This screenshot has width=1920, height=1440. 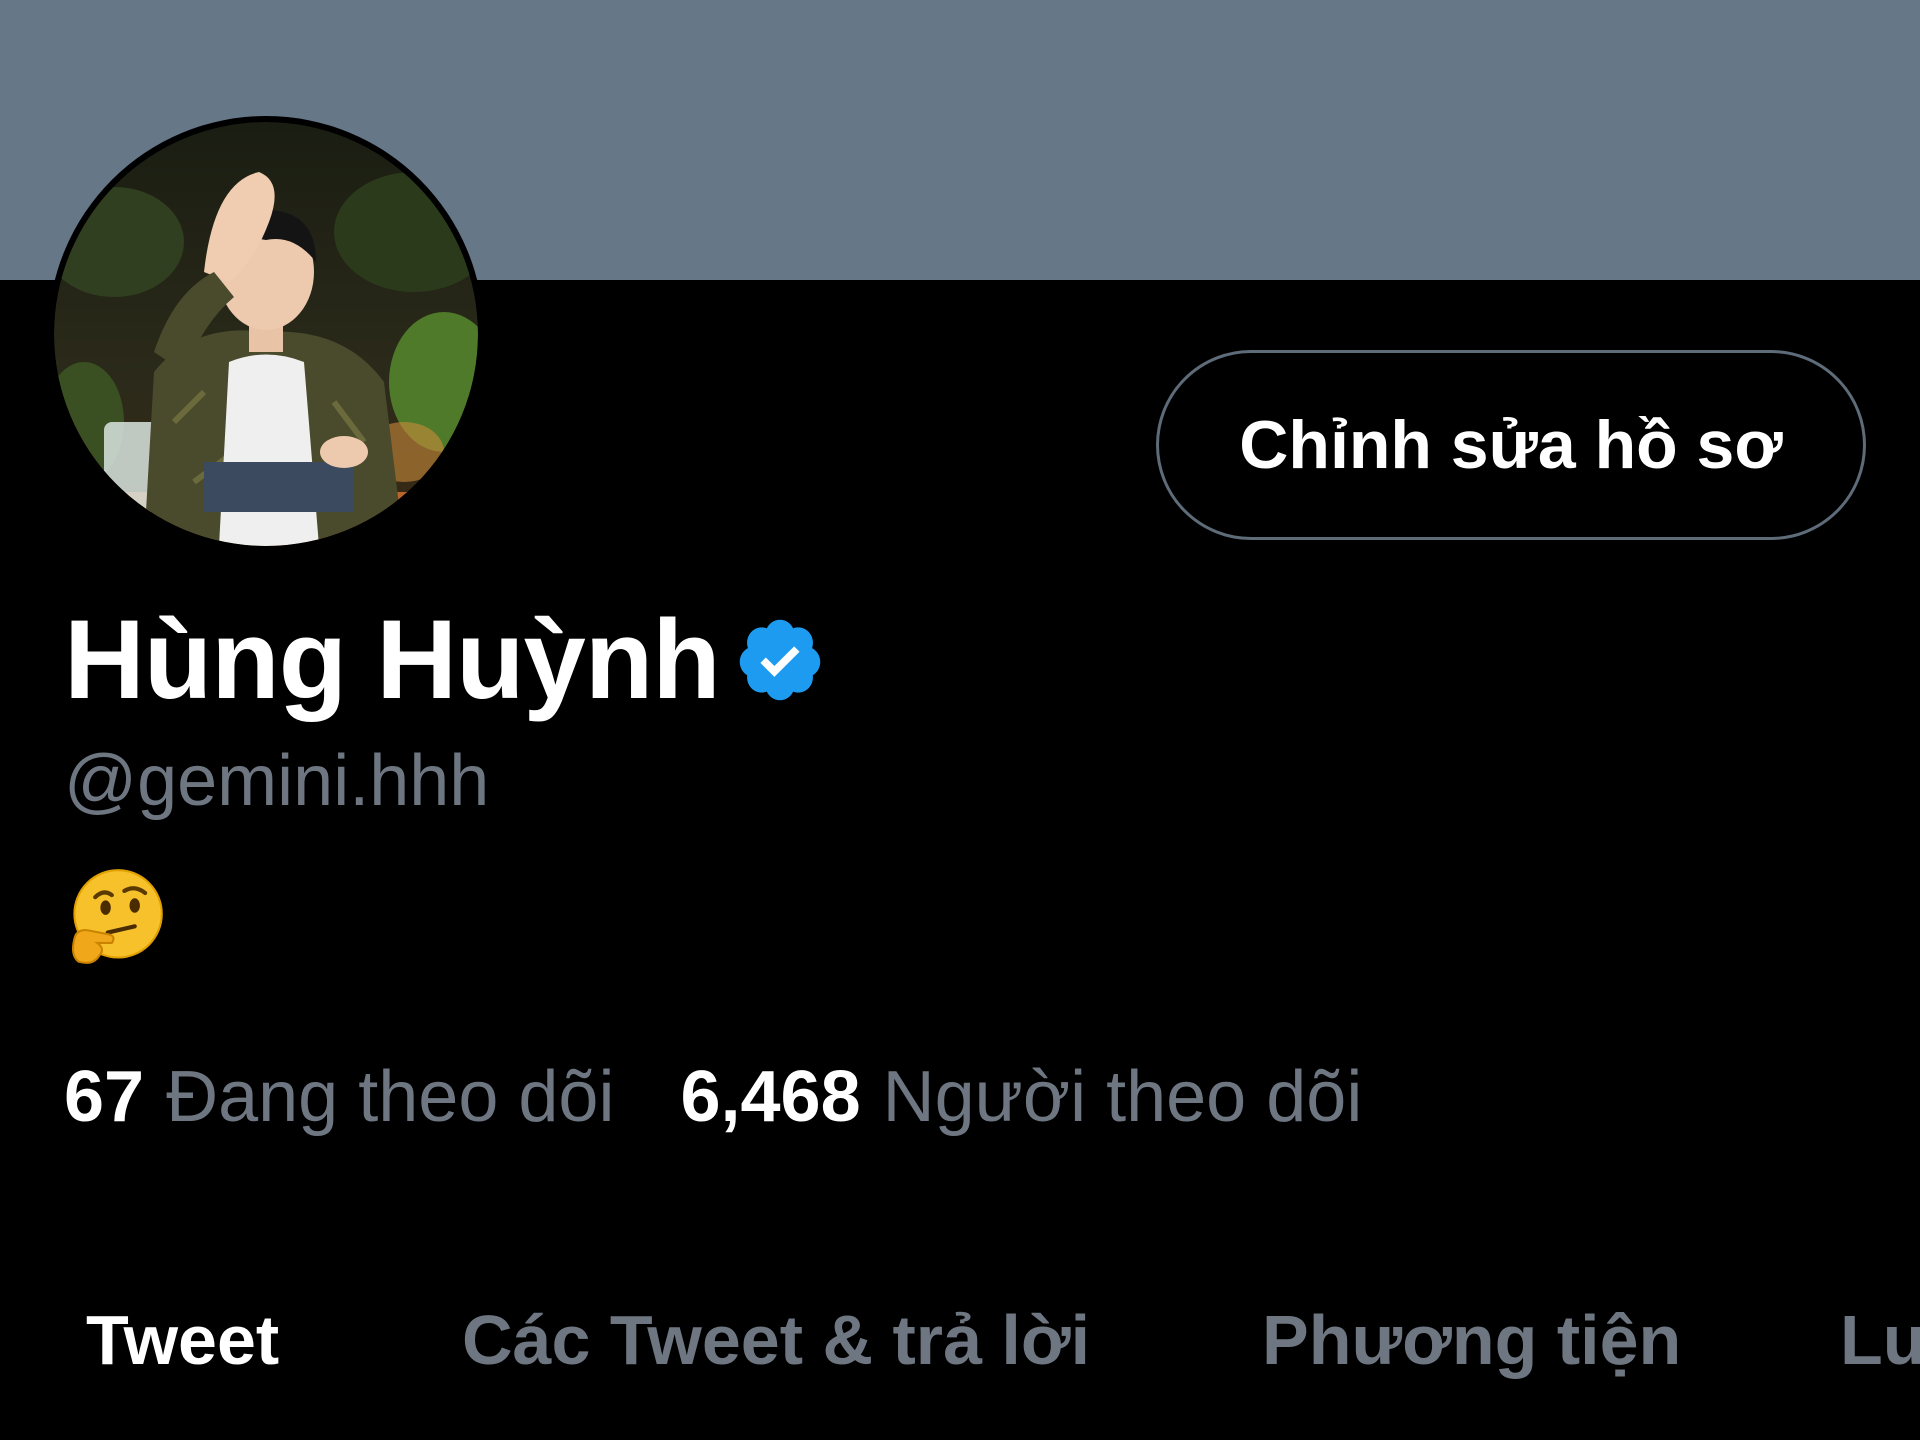 I want to click on display-name: Hùng Huỳnh, so click(x=392, y=659).